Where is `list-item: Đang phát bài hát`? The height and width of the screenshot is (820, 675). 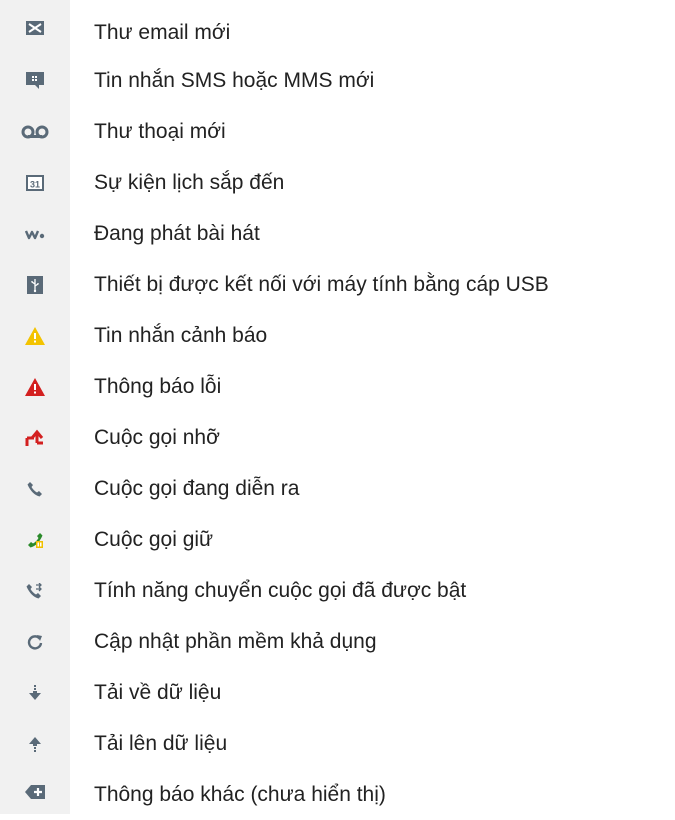 list-item: Đang phát bài hát is located at coordinates (337, 233).